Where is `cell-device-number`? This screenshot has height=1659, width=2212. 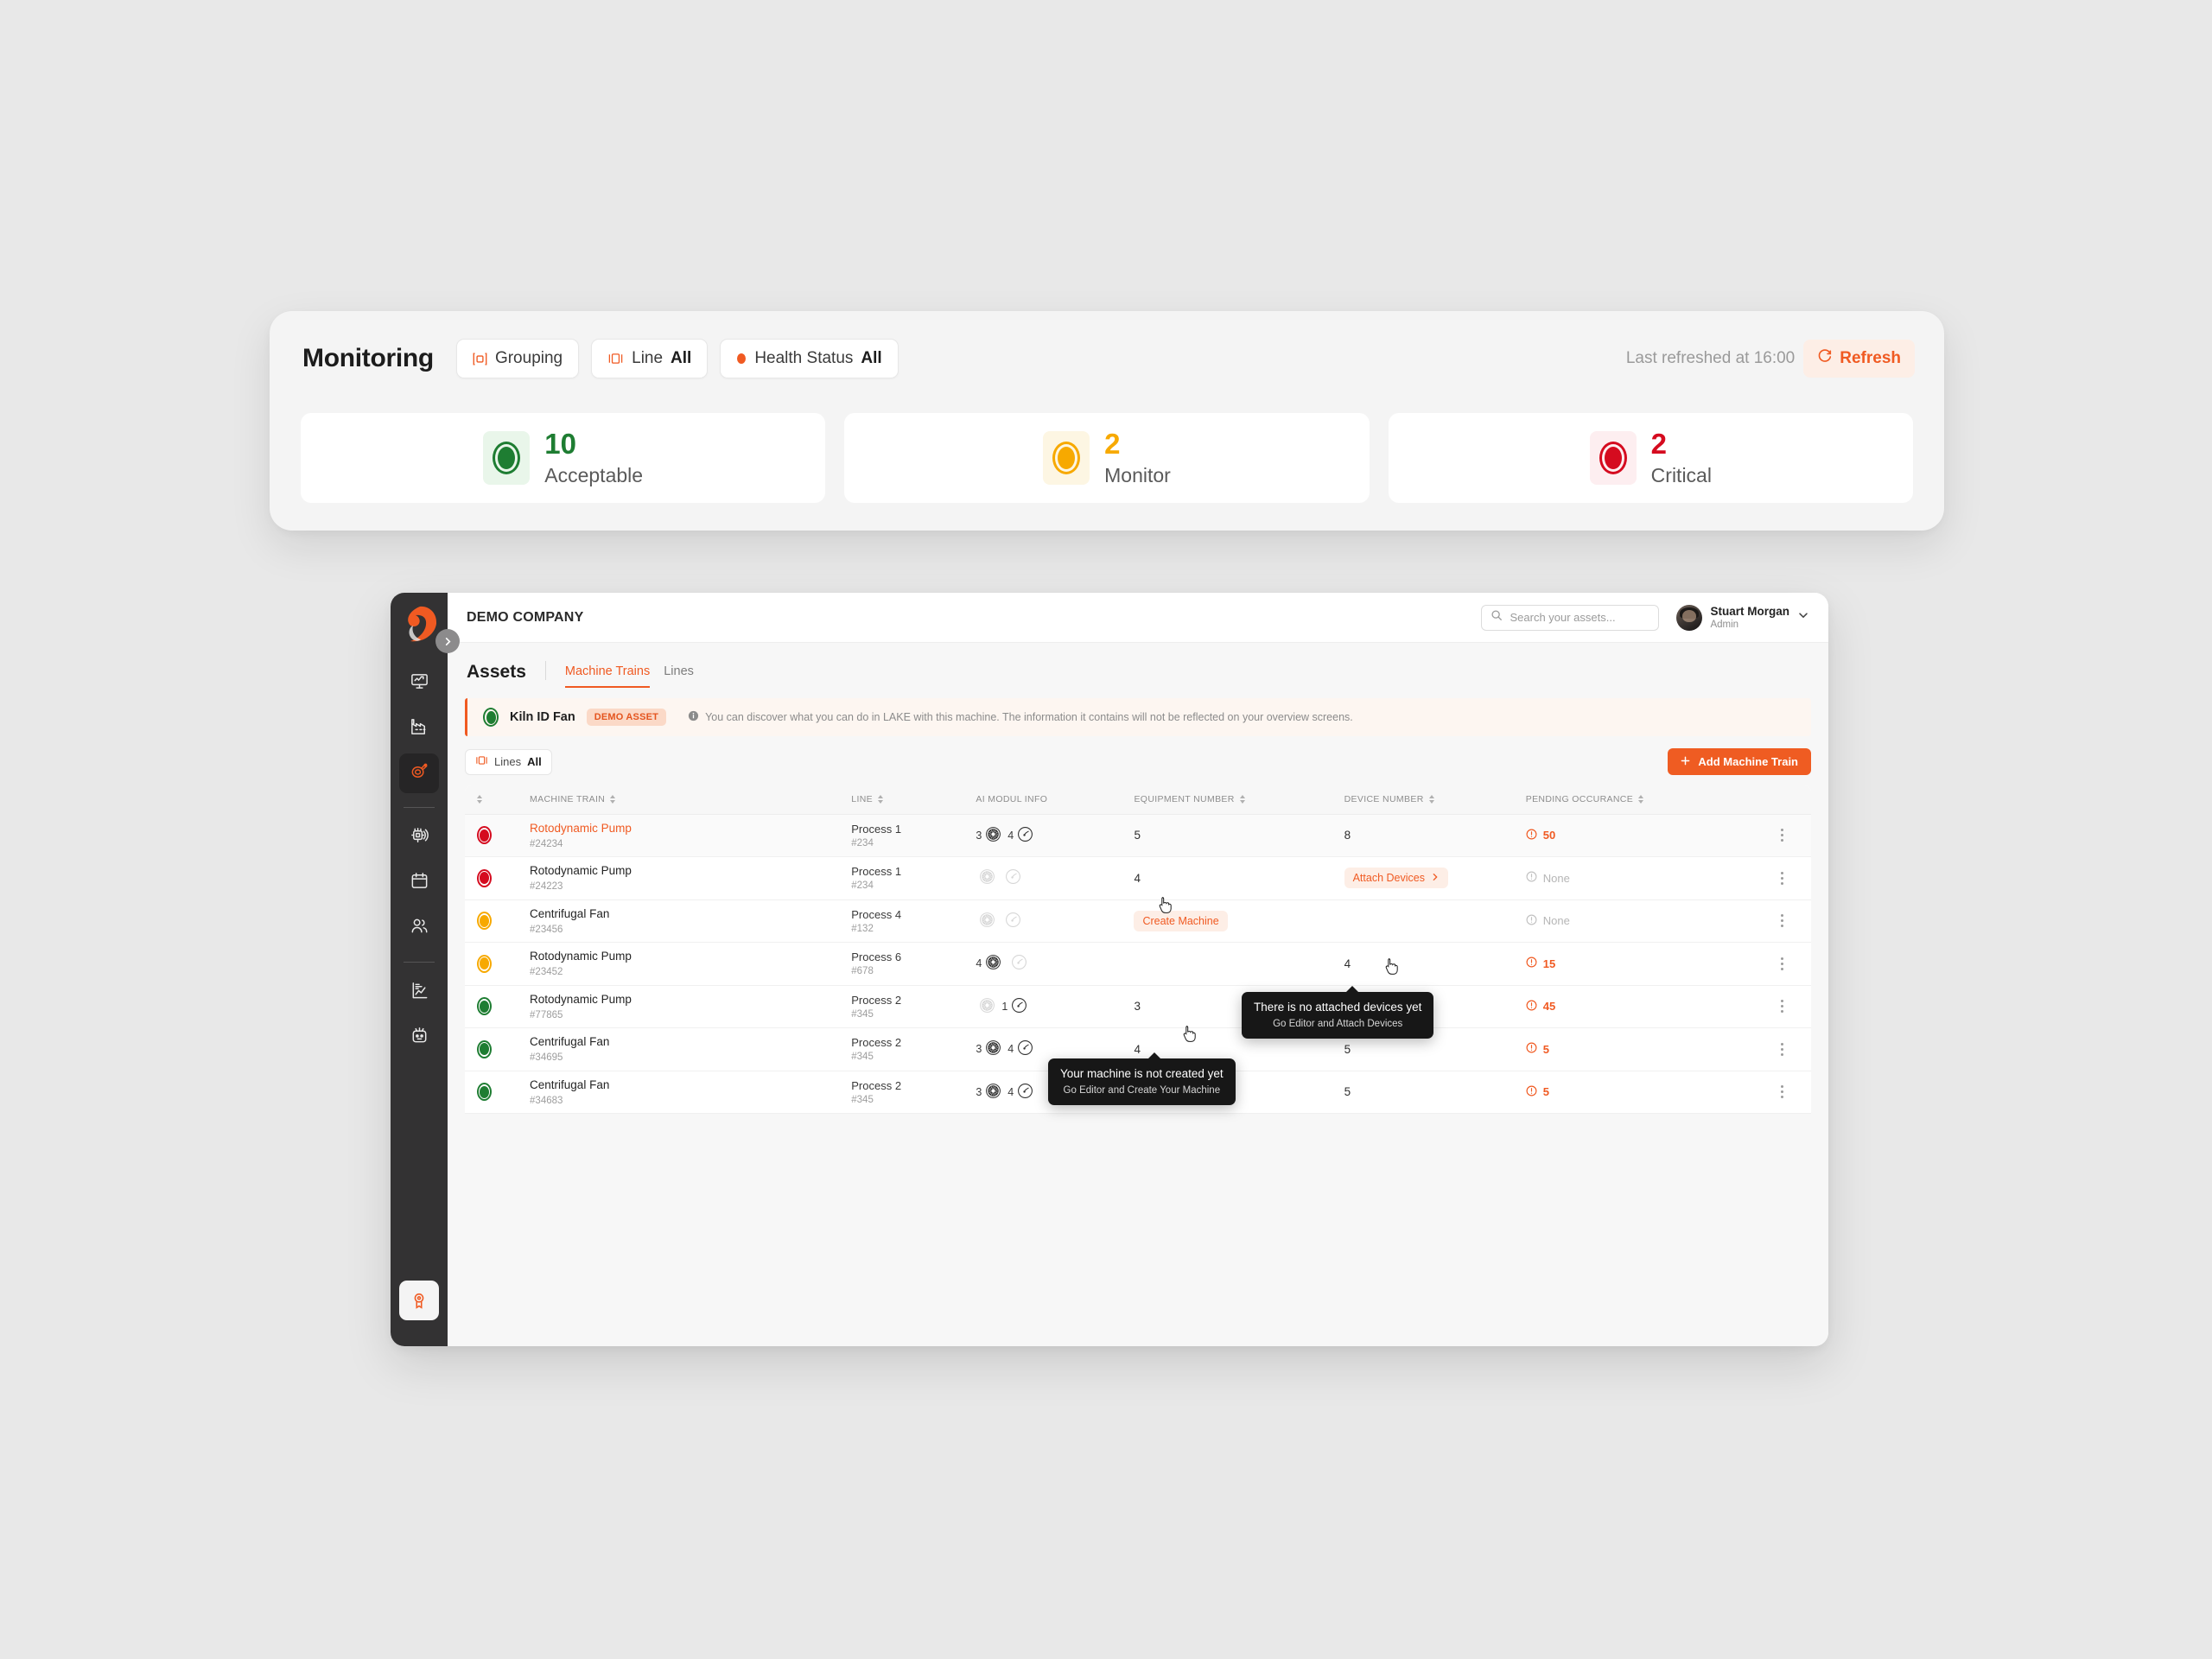 cell-device-number is located at coordinates (1429, 921).